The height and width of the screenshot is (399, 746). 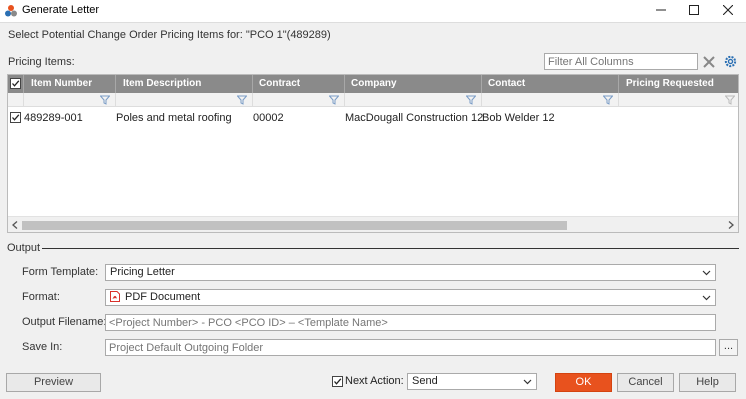 I want to click on help-button: Help, so click(x=707, y=382).